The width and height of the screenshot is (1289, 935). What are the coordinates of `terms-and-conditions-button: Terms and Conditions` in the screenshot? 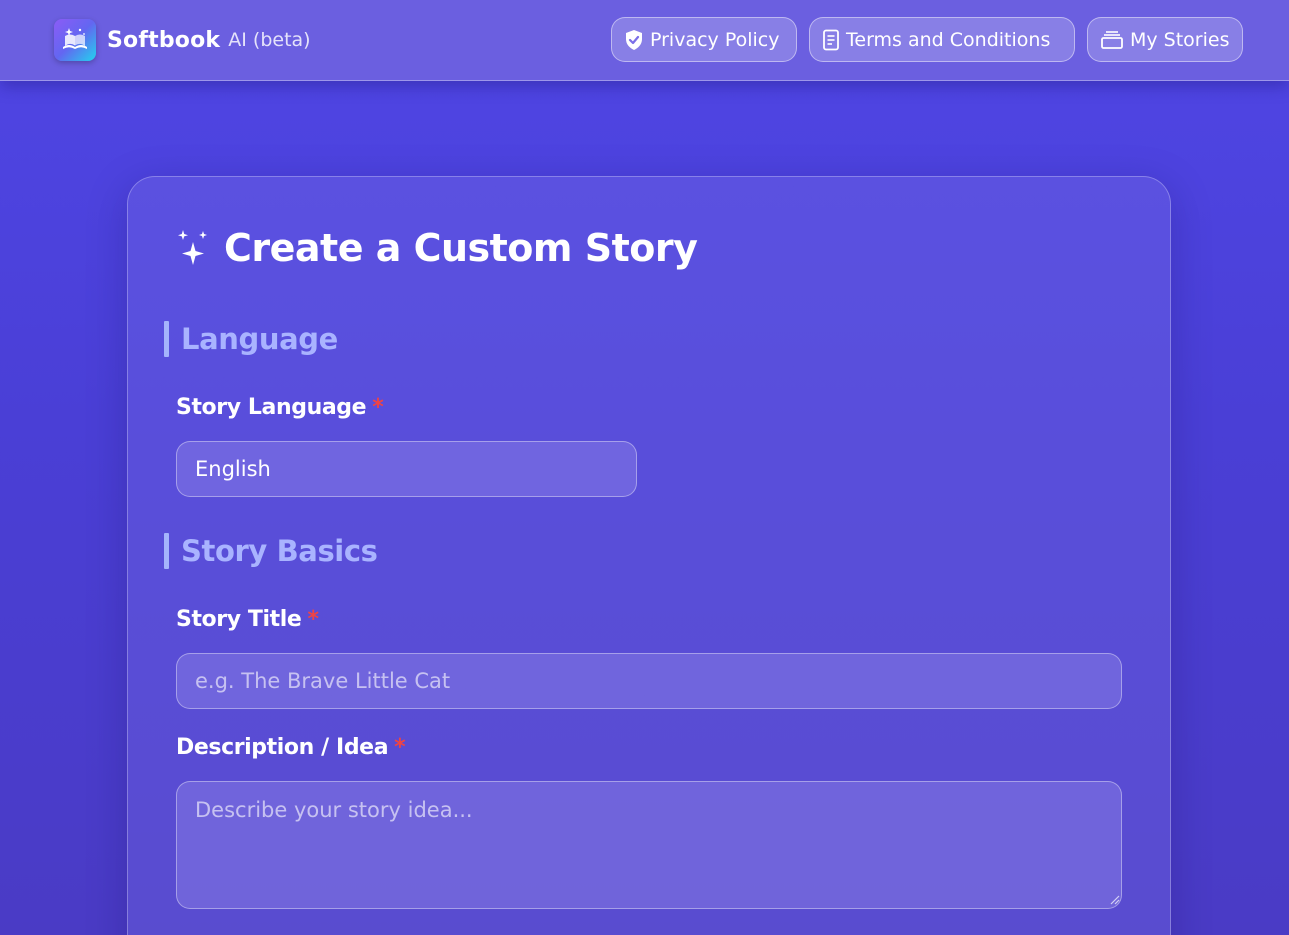 It's located at (942, 39).